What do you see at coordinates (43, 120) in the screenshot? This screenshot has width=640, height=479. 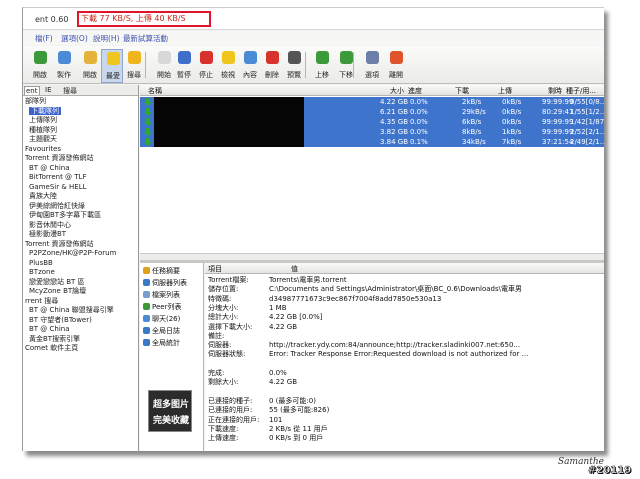 I see `sidebar-item-label: 上傳隊列` at bounding box center [43, 120].